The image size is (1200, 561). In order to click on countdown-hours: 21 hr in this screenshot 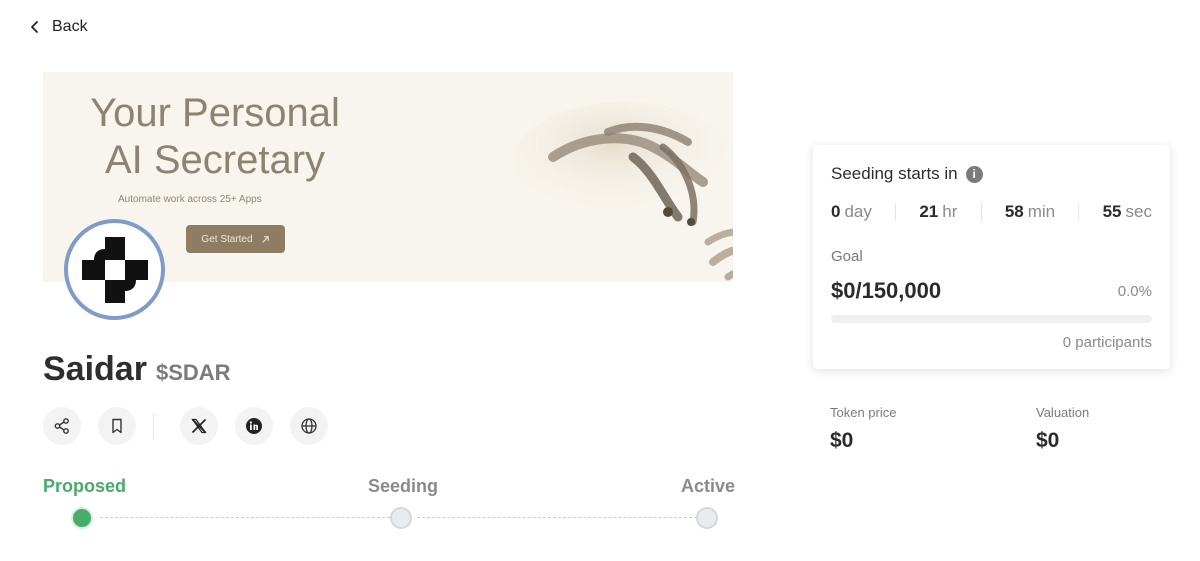, I will do `click(938, 211)`.